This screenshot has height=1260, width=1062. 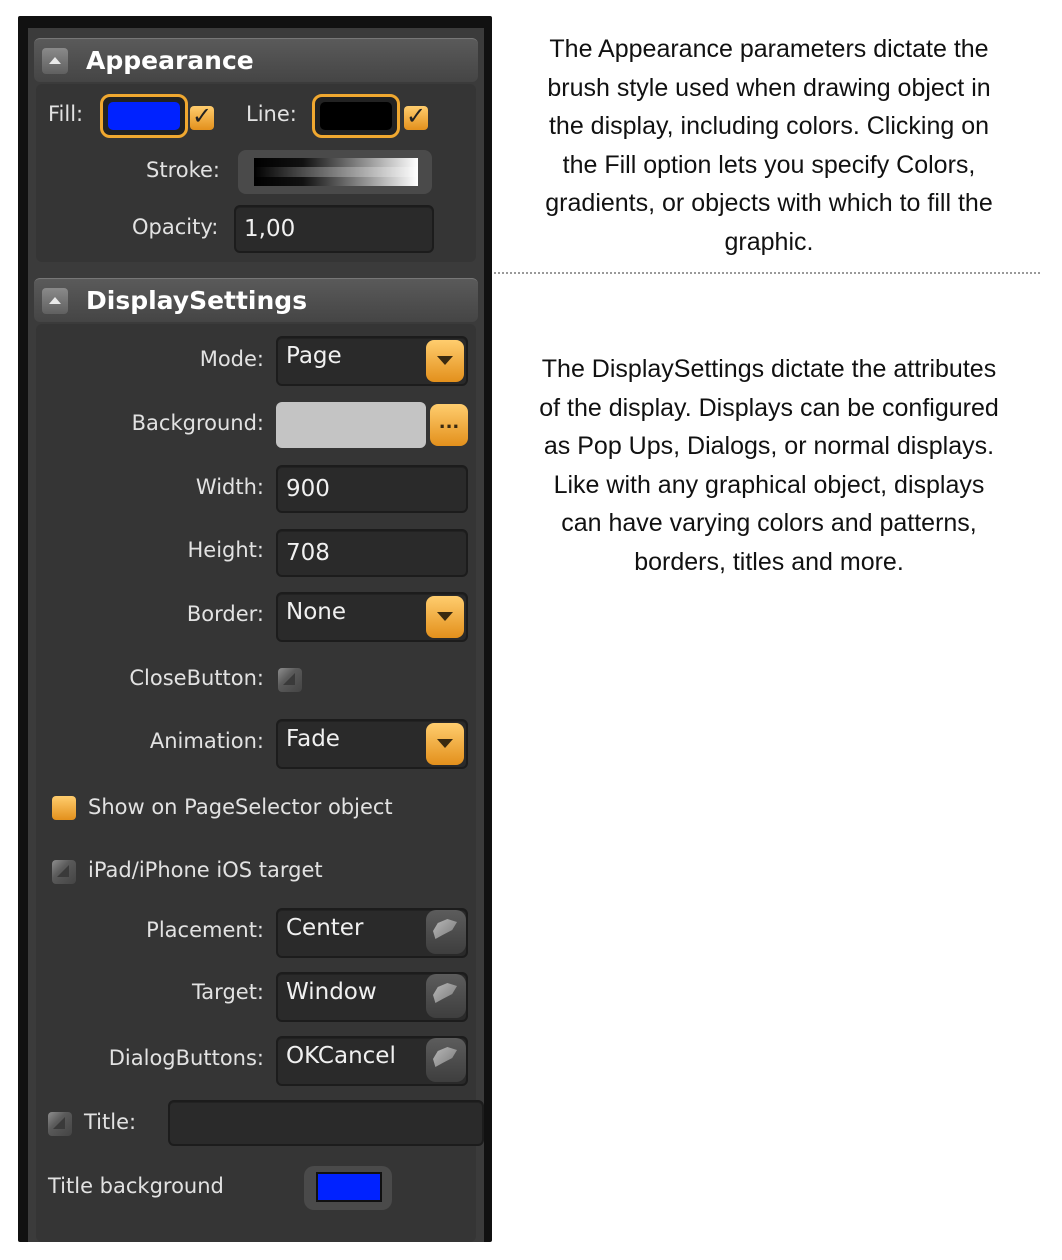 What do you see at coordinates (240, 807) in the screenshot?
I see `show-on-pageselector-label: Show on PageSelector object` at bounding box center [240, 807].